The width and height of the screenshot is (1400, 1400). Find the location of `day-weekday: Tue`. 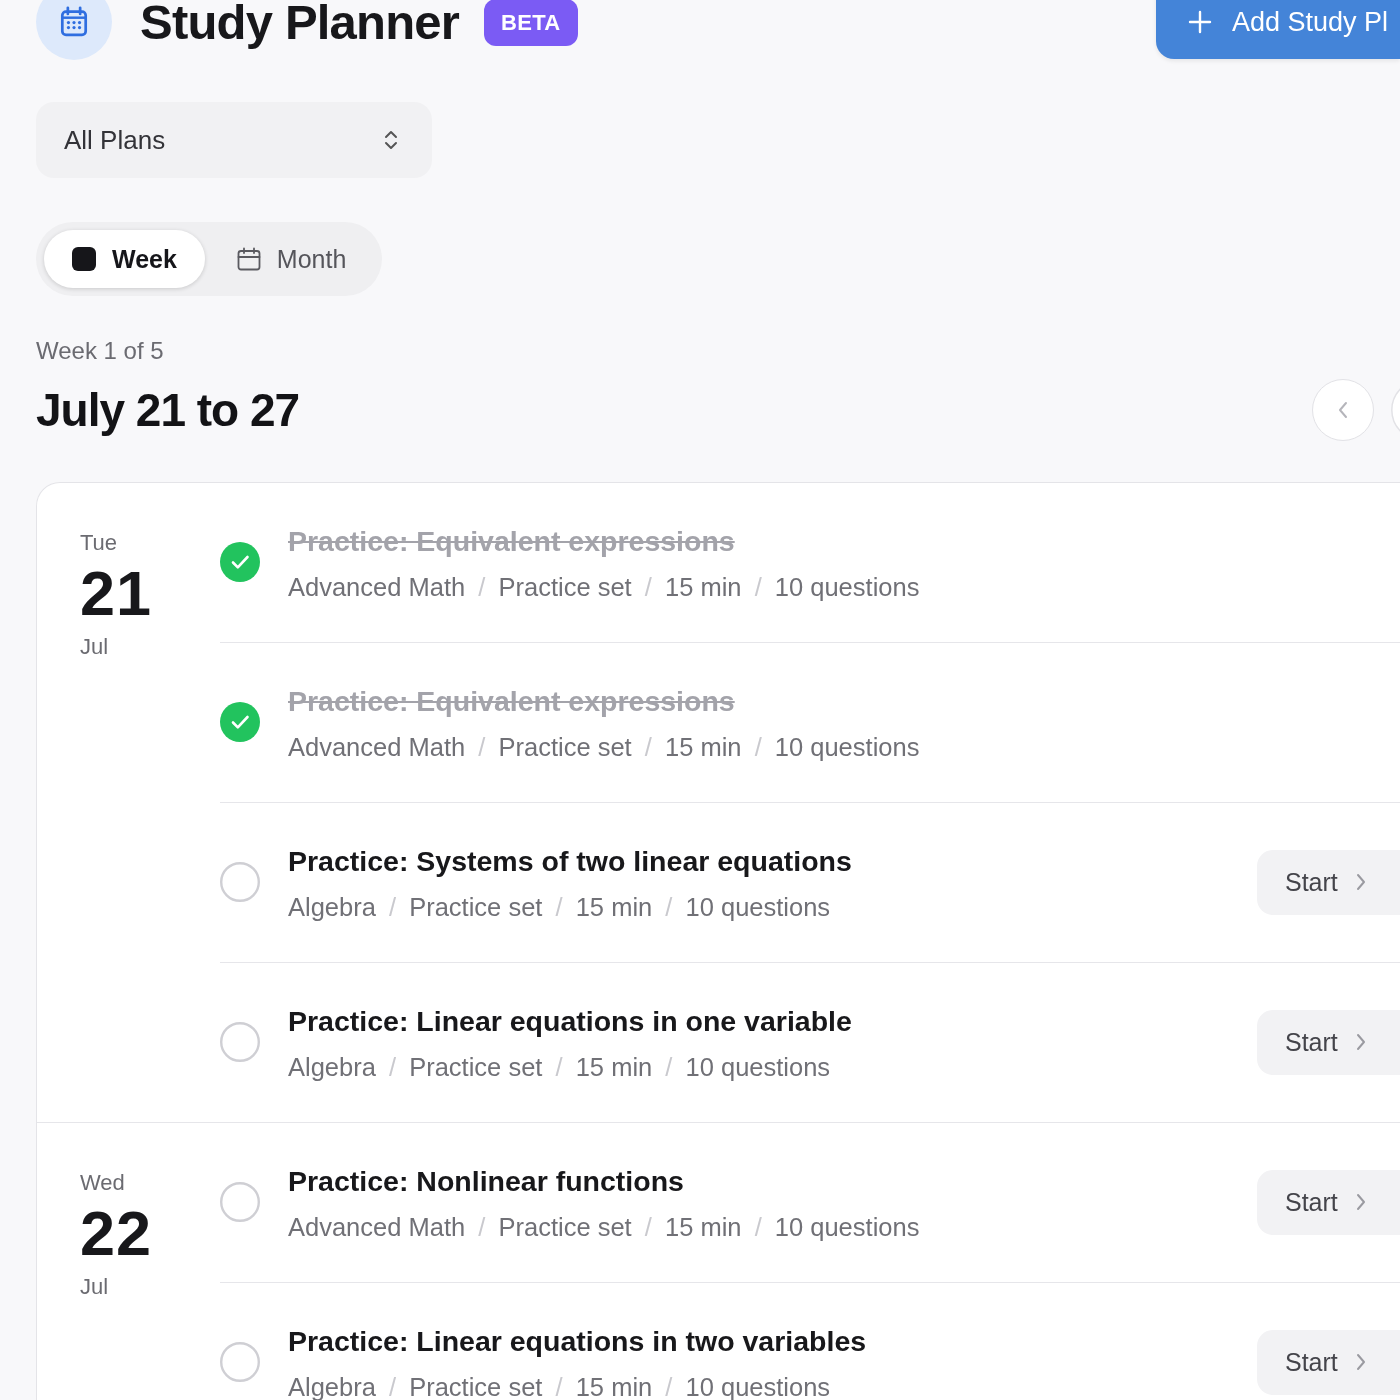

day-weekday: Tue is located at coordinates (99, 543).